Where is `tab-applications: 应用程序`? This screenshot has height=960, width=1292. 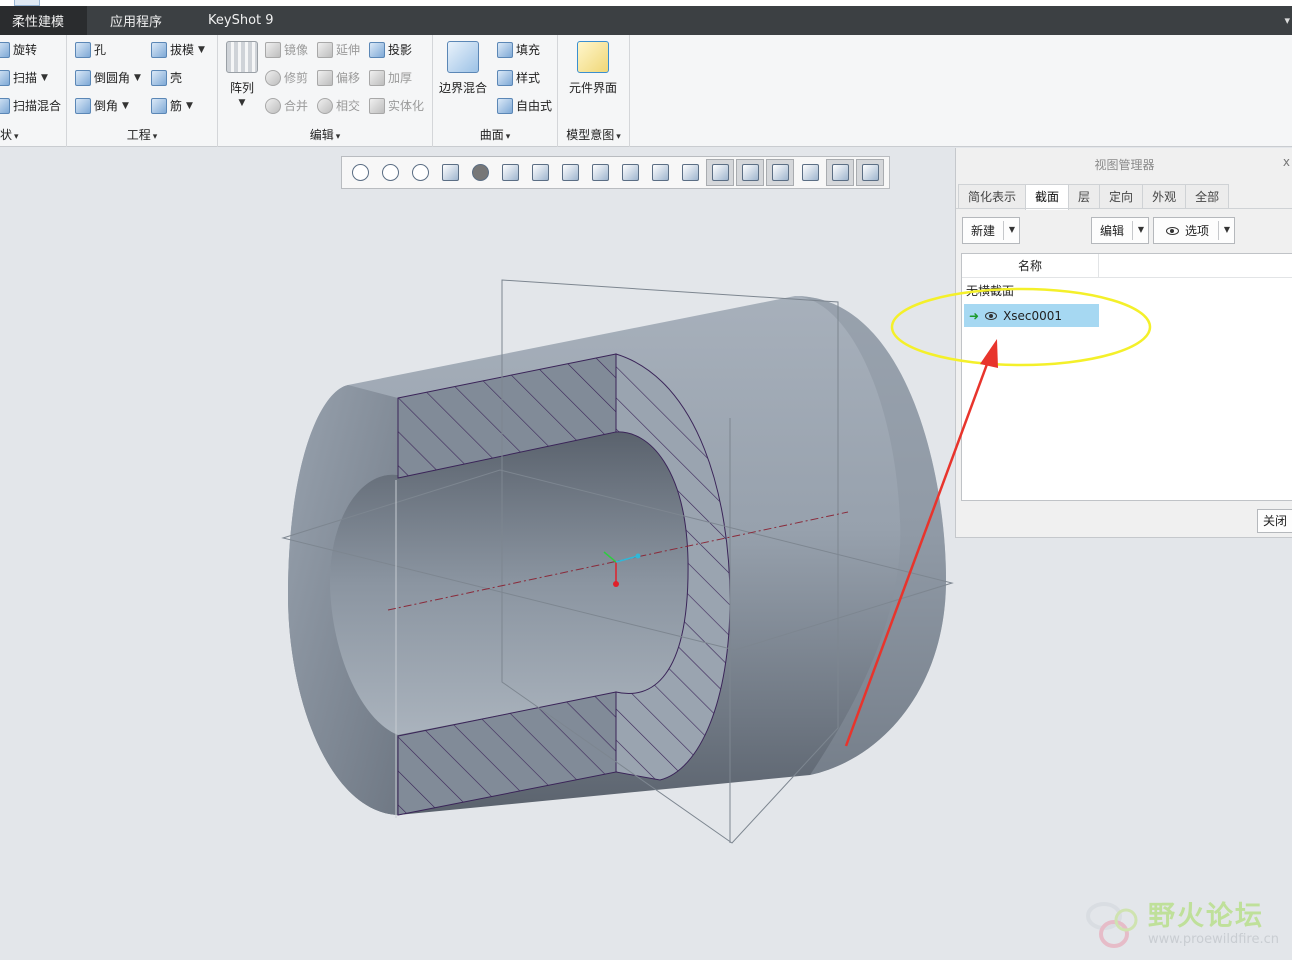
tab-applications: 应用程序 is located at coordinates (136, 20).